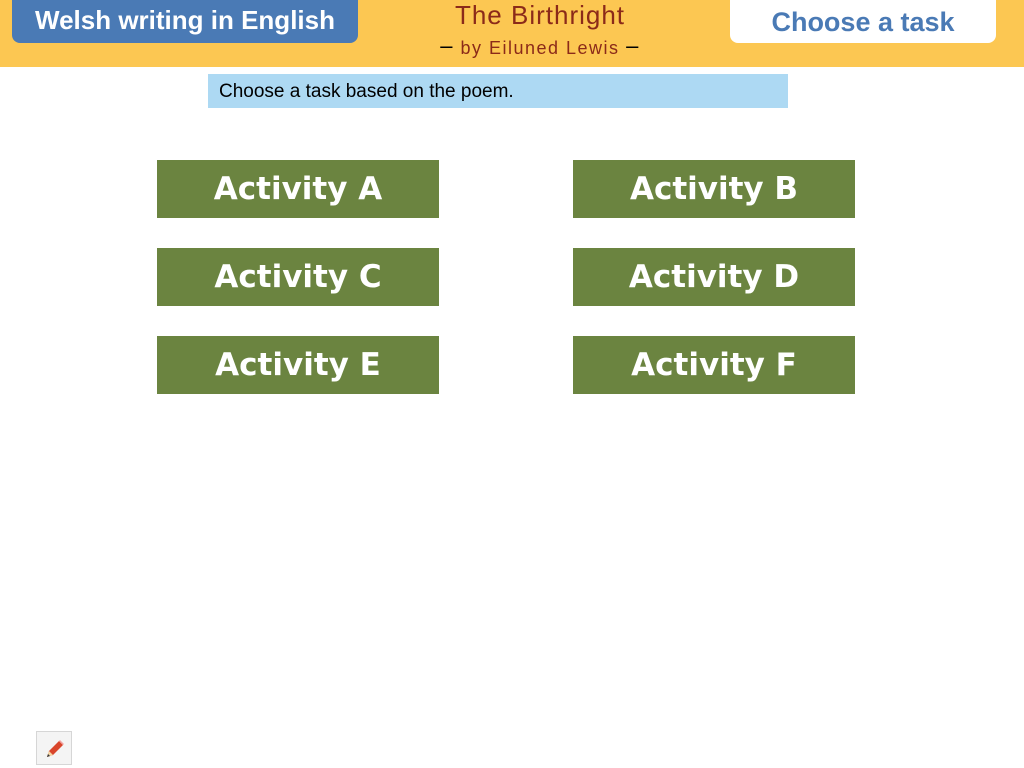  I want to click on activity-e-button: Activity E, so click(298, 365).